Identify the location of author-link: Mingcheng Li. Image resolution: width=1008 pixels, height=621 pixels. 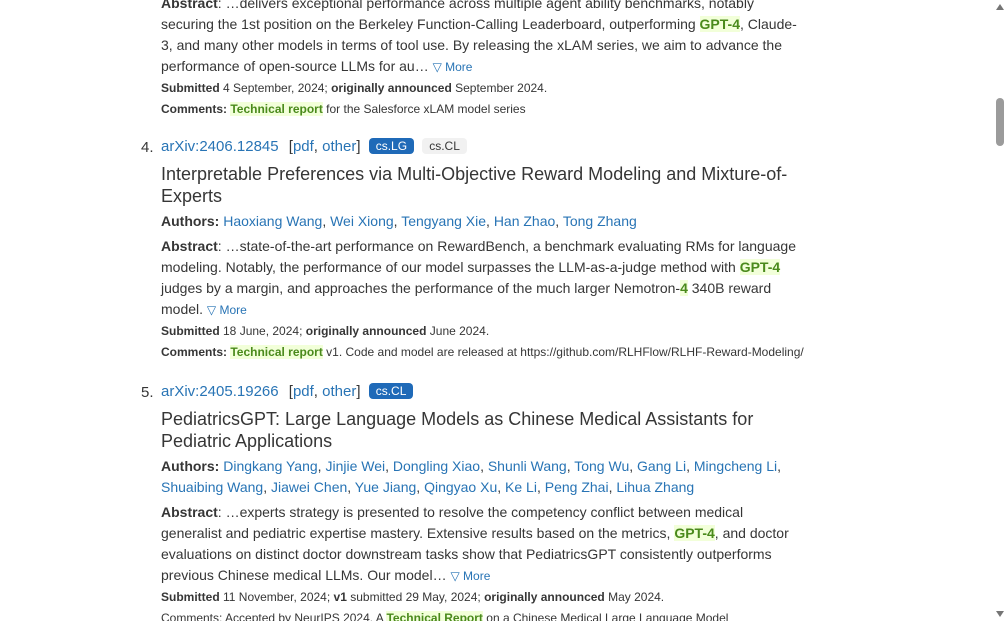
(735, 466).